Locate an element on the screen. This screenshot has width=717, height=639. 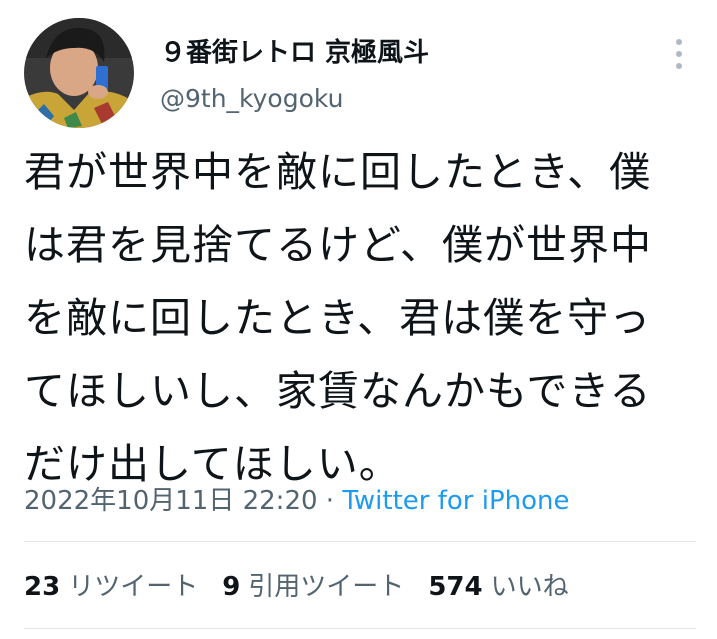
quotes-count: 9 is located at coordinates (231, 587).